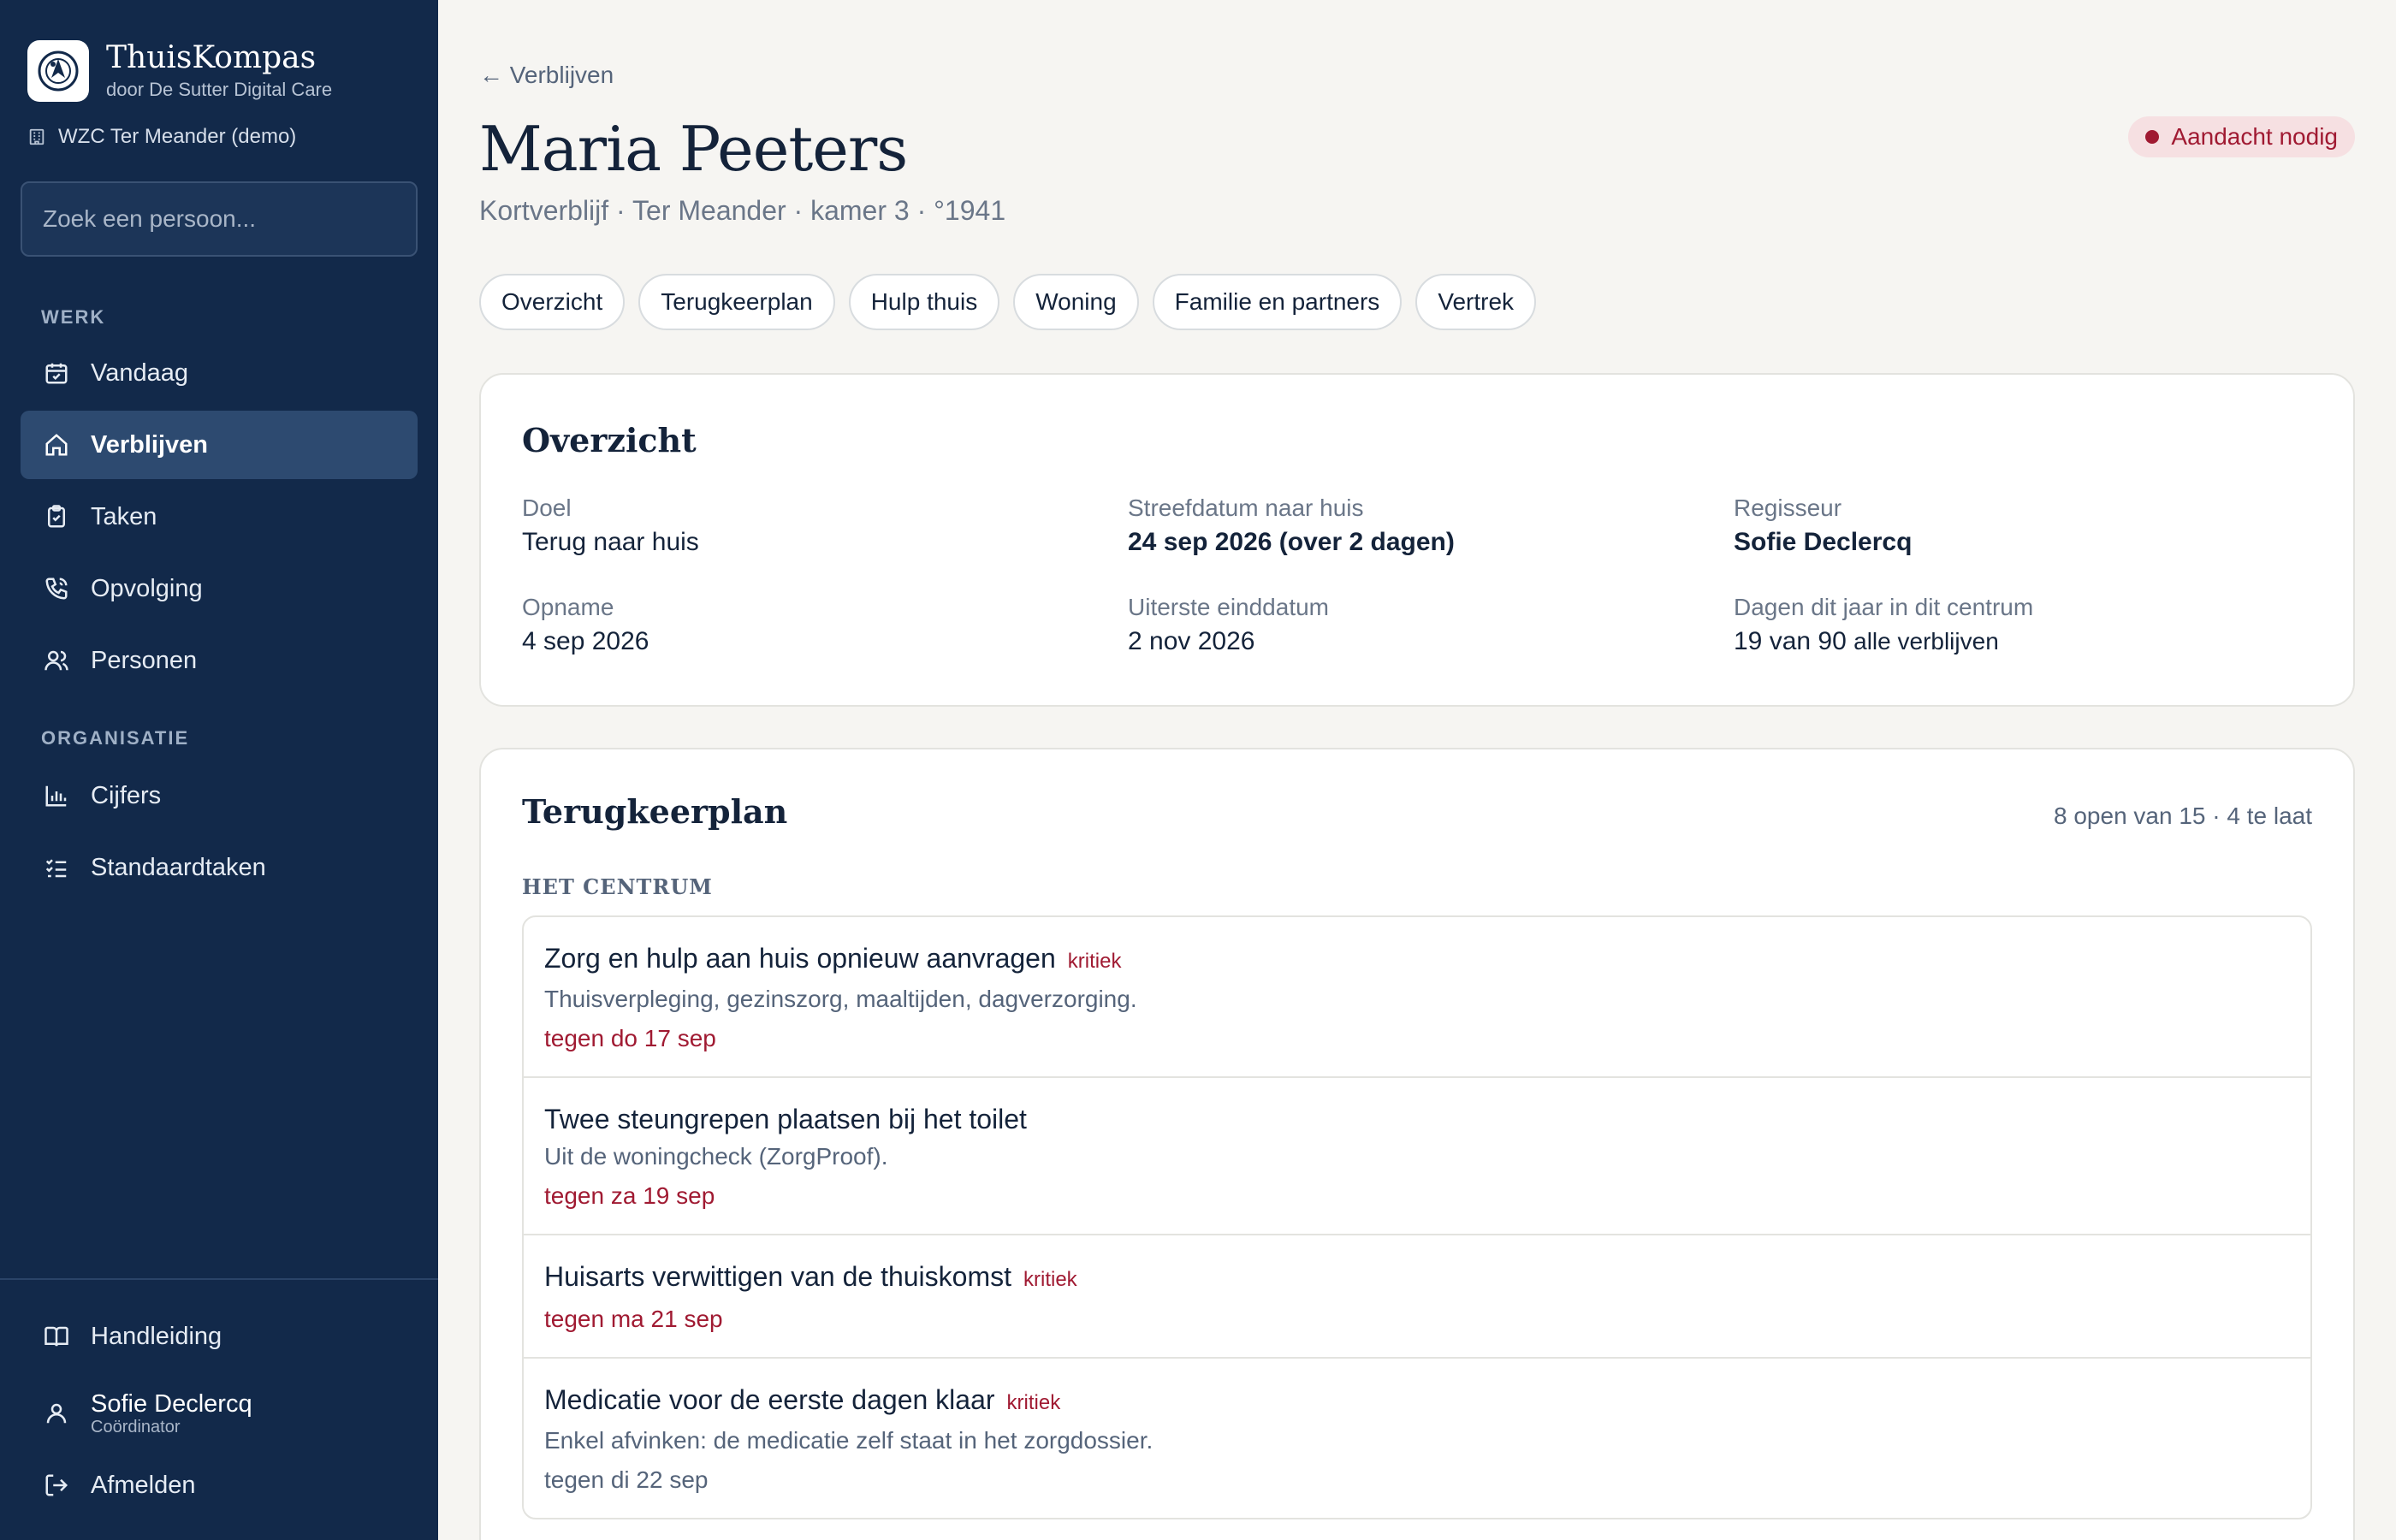  What do you see at coordinates (150, 444) in the screenshot?
I see `sidebar-item-label: Verblijven` at bounding box center [150, 444].